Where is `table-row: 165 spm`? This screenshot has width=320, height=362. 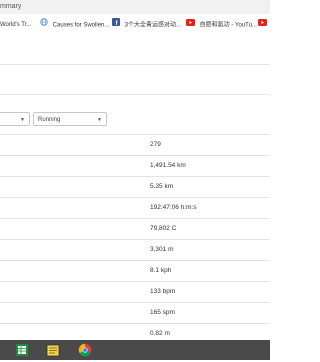
table-row: 165 spm is located at coordinates (135, 312).